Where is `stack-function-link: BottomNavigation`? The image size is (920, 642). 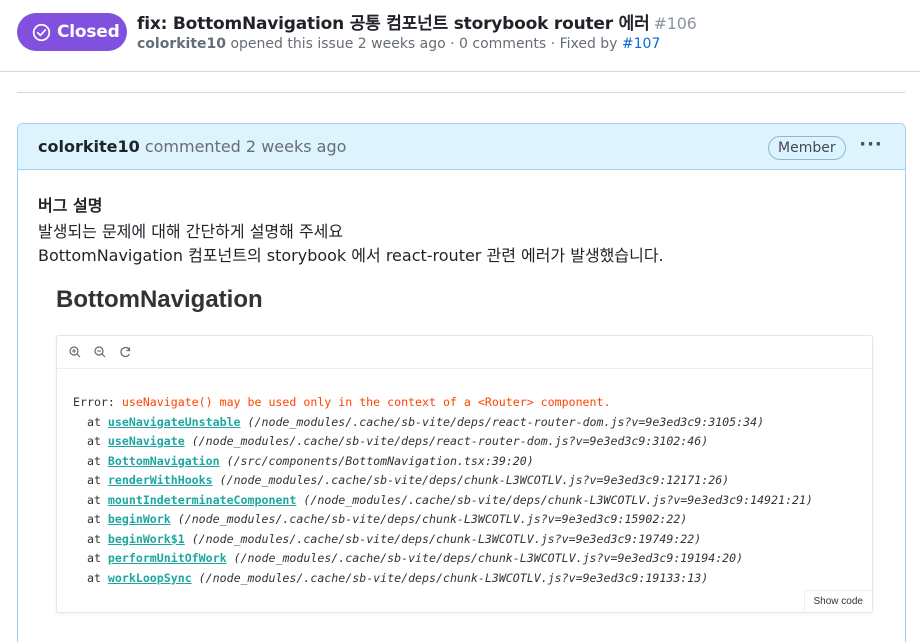 stack-function-link: BottomNavigation is located at coordinates (164, 461).